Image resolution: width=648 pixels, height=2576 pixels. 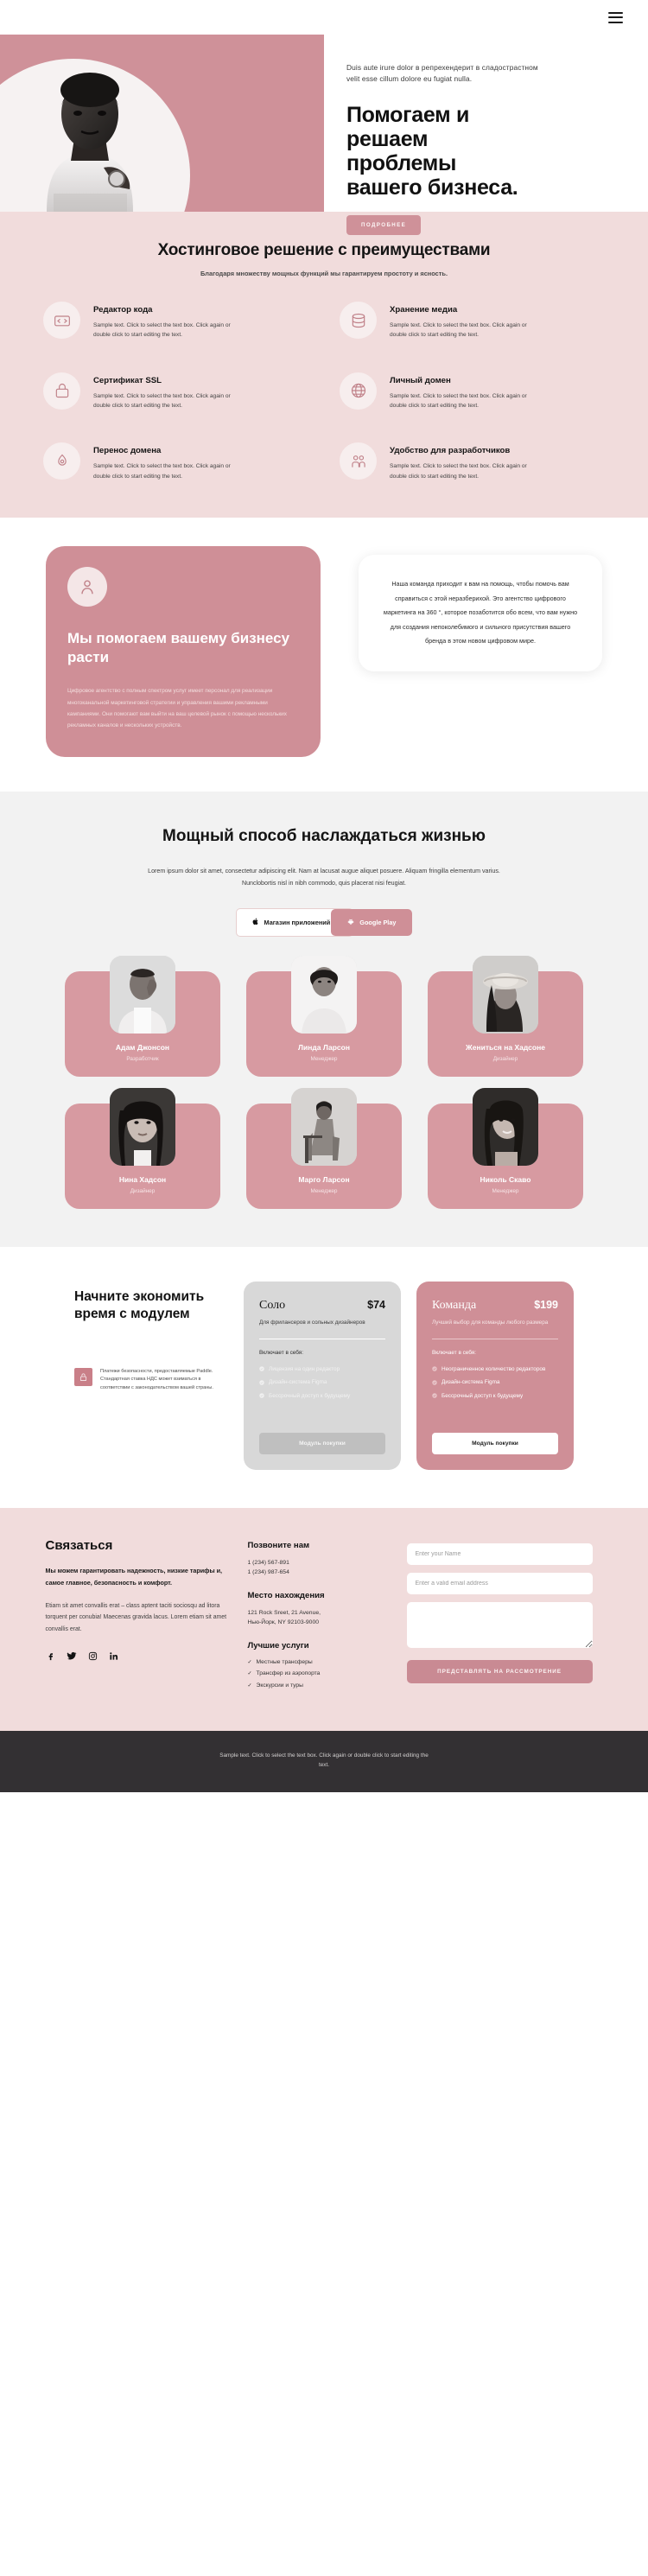 What do you see at coordinates (424, 310) in the screenshot?
I see `feature-title: Хранение медиа` at bounding box center [424, 310].